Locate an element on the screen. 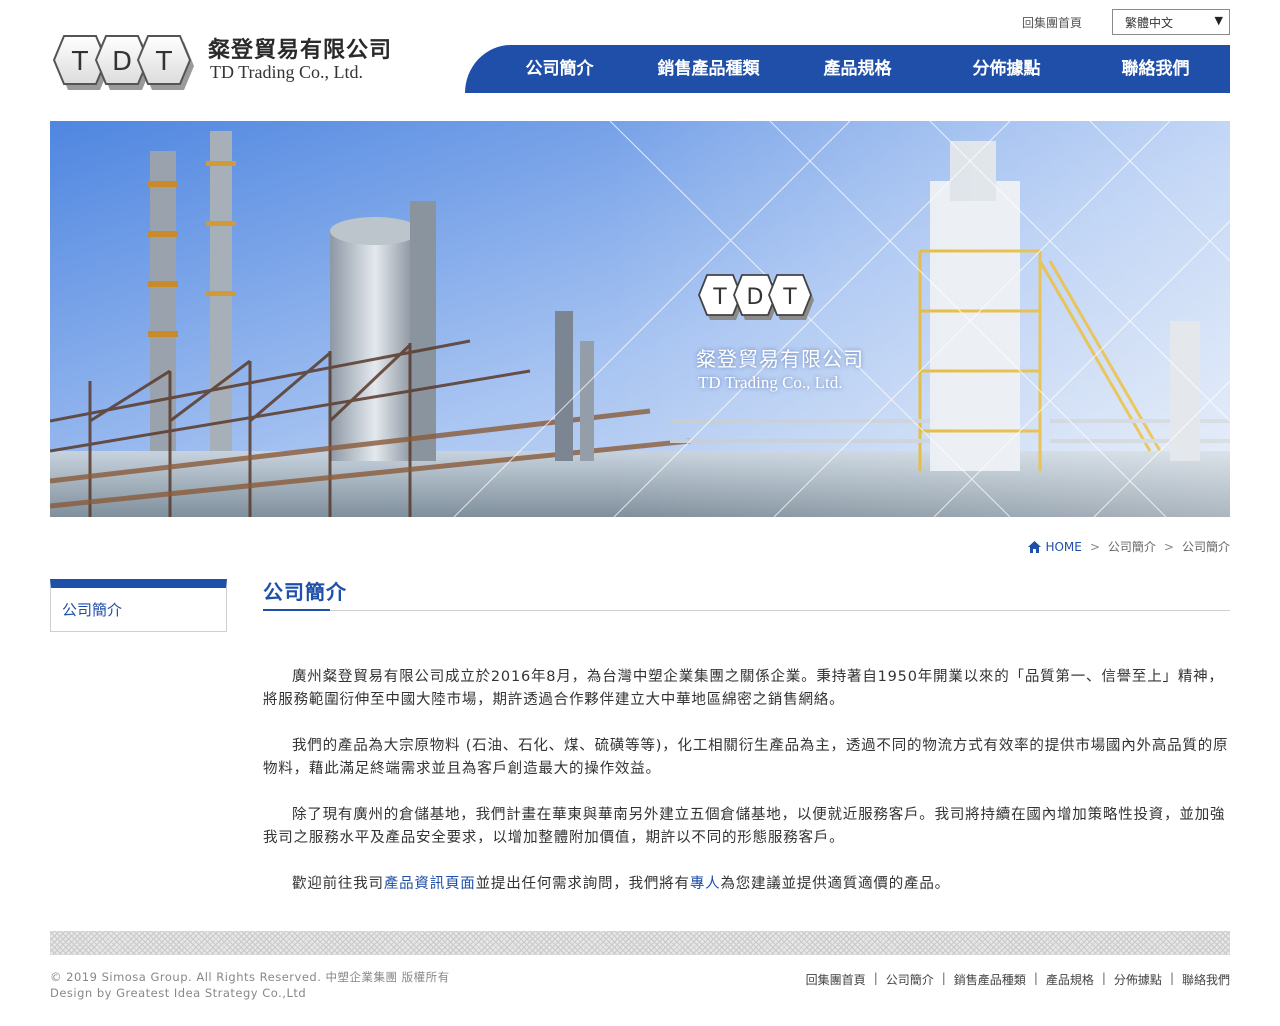 The image size is (1280, 1026). breadcrumb-home: HOME is located at coordinates (1055, 546).